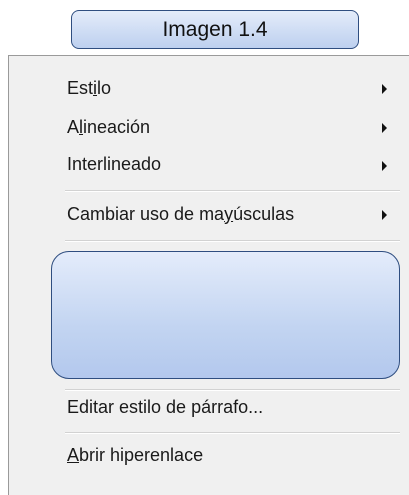 This screenshot has height=495, width=409. I want to click on menu-item-abrir-hiperenlace: Abrir hiperenlace, so click(135, 455).